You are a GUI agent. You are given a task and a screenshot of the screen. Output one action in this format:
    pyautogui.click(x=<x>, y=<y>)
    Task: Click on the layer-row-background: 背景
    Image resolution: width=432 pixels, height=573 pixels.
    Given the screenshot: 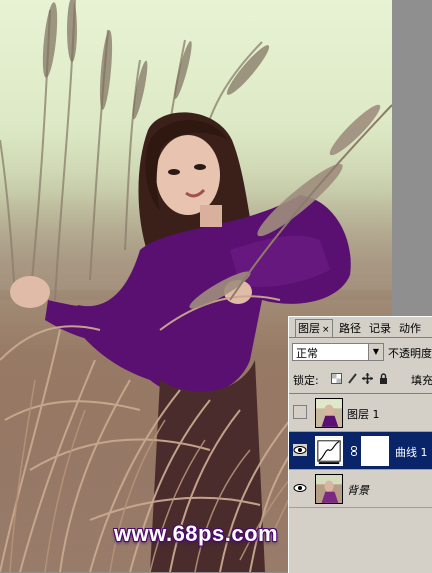 What is the action you would take?
    pyautogui.click(x=360, y=489)
    